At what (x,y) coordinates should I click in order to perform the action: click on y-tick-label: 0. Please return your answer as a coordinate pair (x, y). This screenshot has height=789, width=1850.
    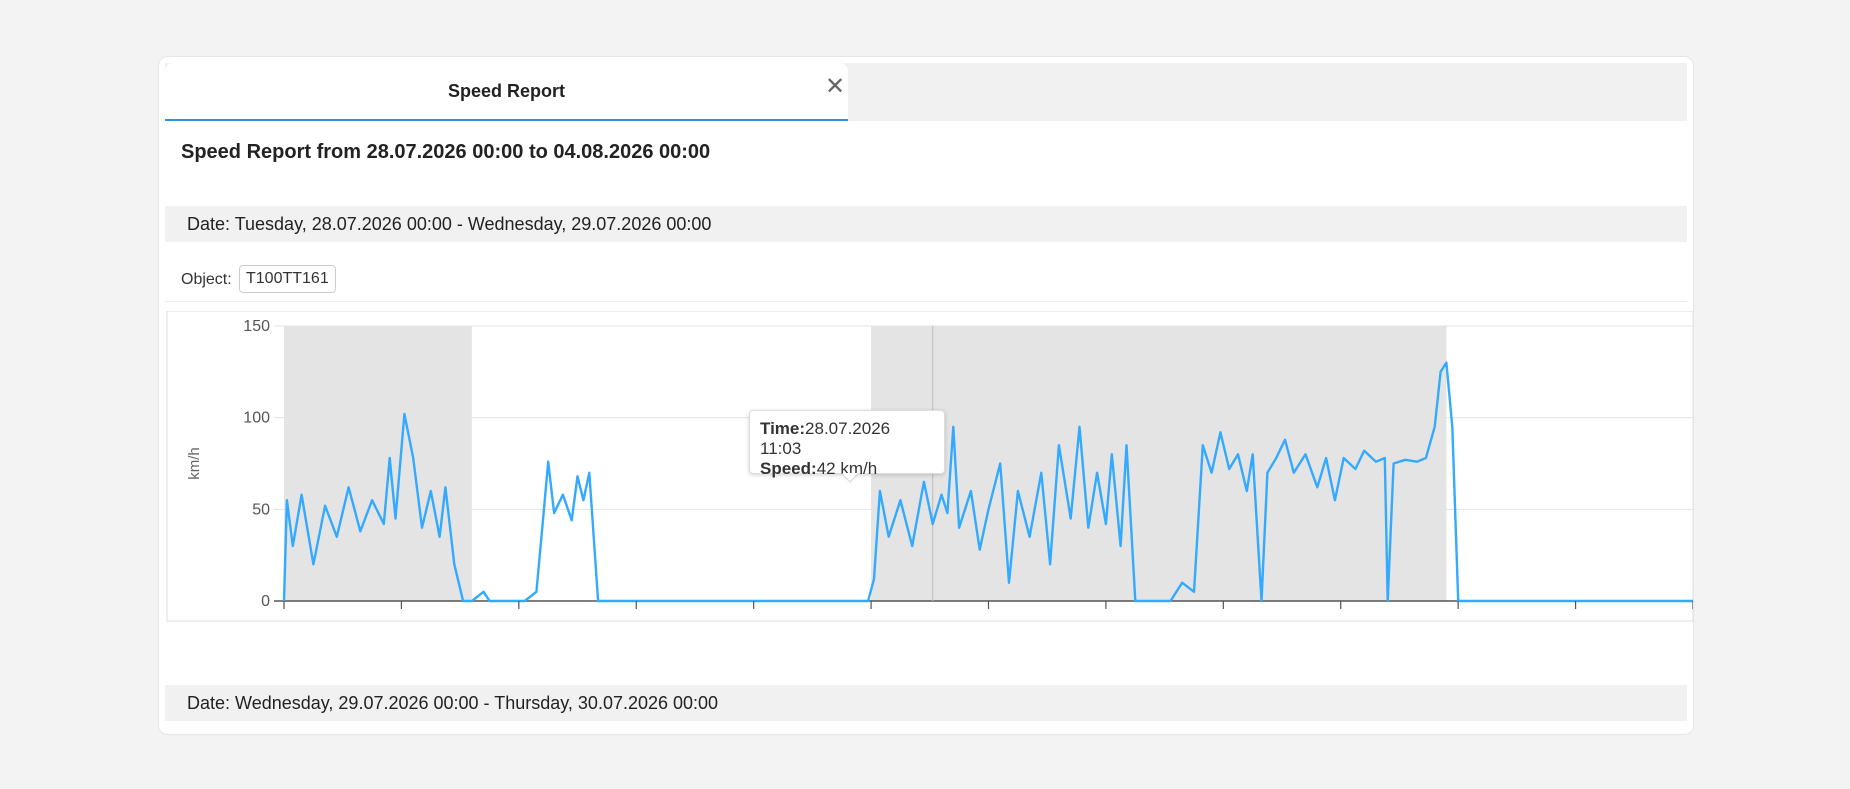
    Looking at the image, I should click on (265, 601).